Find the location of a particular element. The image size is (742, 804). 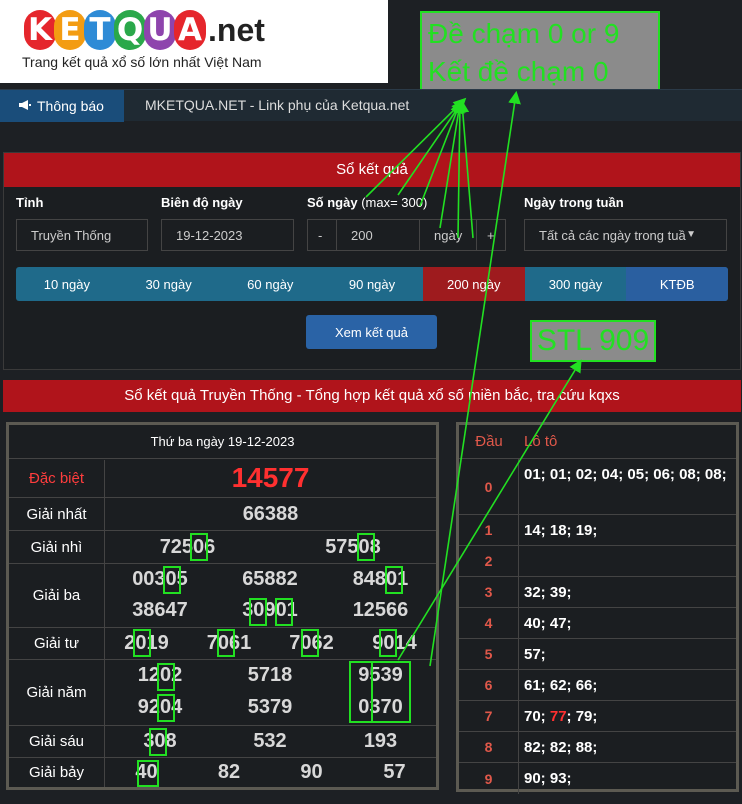

loto-value-part: 70; is located at coordinates (537, 716).